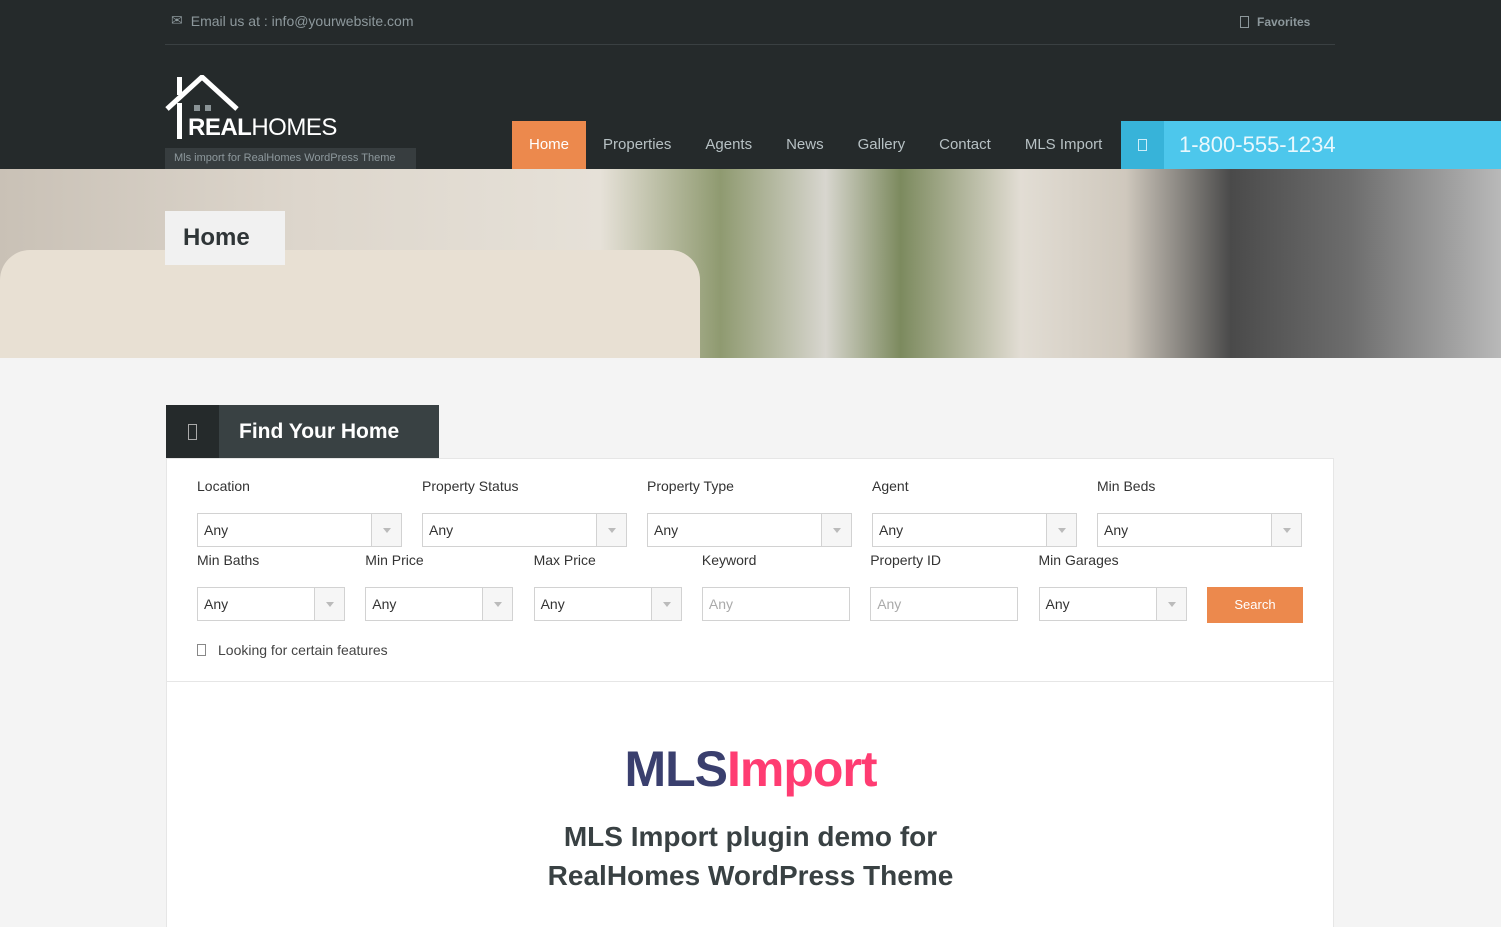  Describe the element at coordinates (749, 530) in the screenshot. I see `select-property-type: Any` at that location.